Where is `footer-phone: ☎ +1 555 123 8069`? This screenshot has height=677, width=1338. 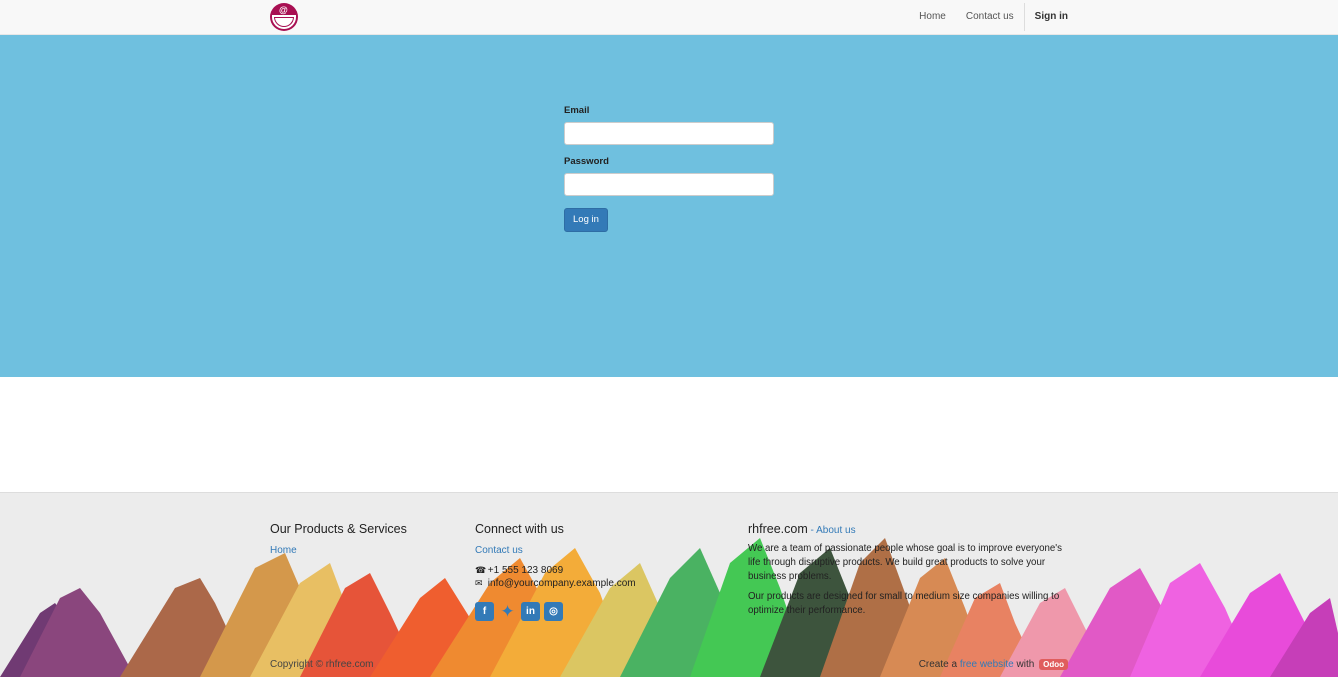 footer-phone: ☎ +1 555 123 8069 is located at coordinates (555, 570).